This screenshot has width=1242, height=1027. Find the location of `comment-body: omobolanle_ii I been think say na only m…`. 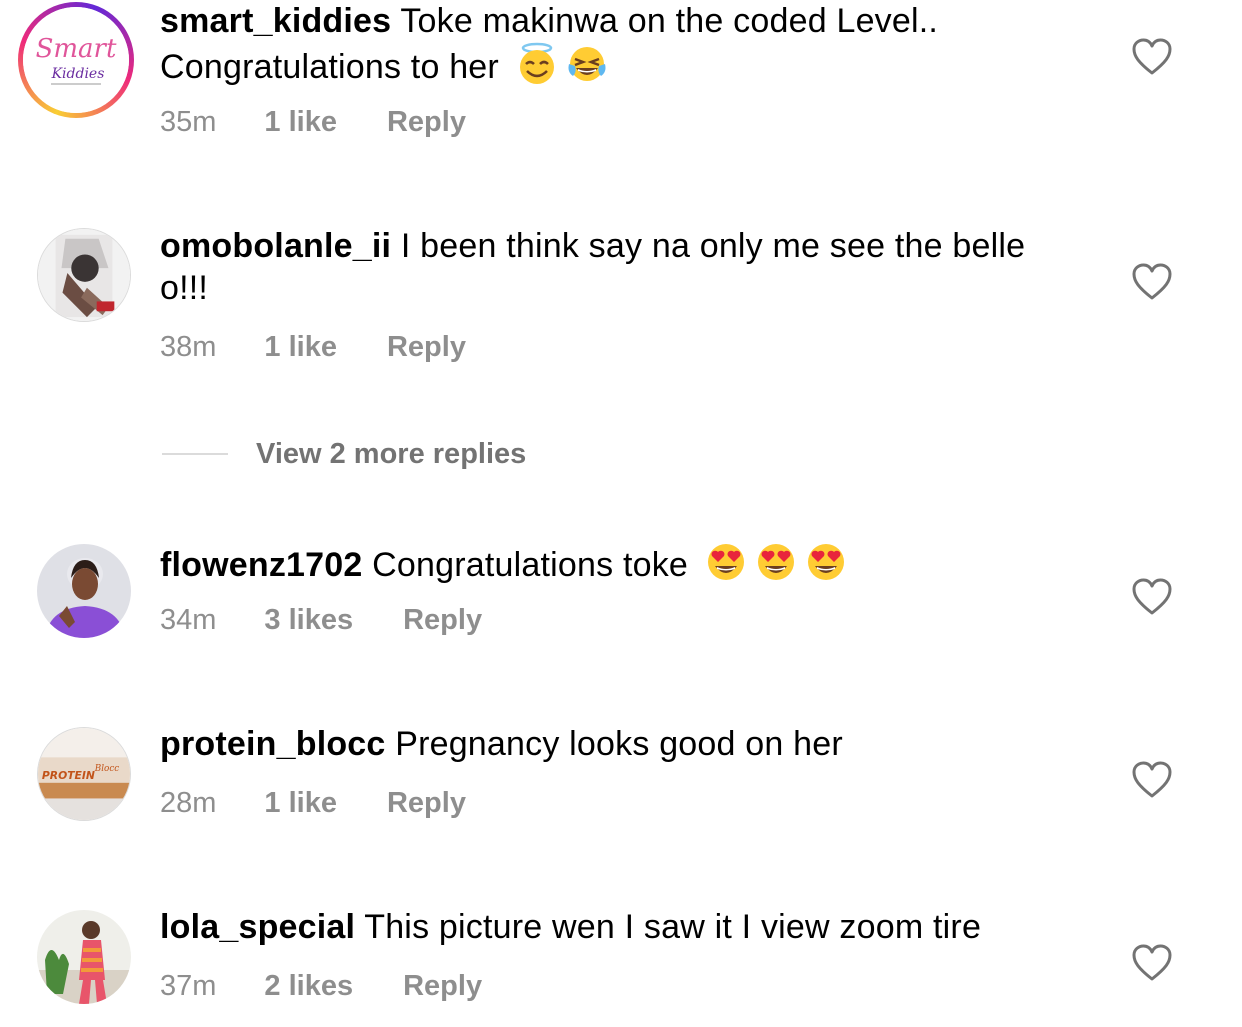

comment-body: omobolanle_ii I been think say na only m… is located at coordinates (610, 267).